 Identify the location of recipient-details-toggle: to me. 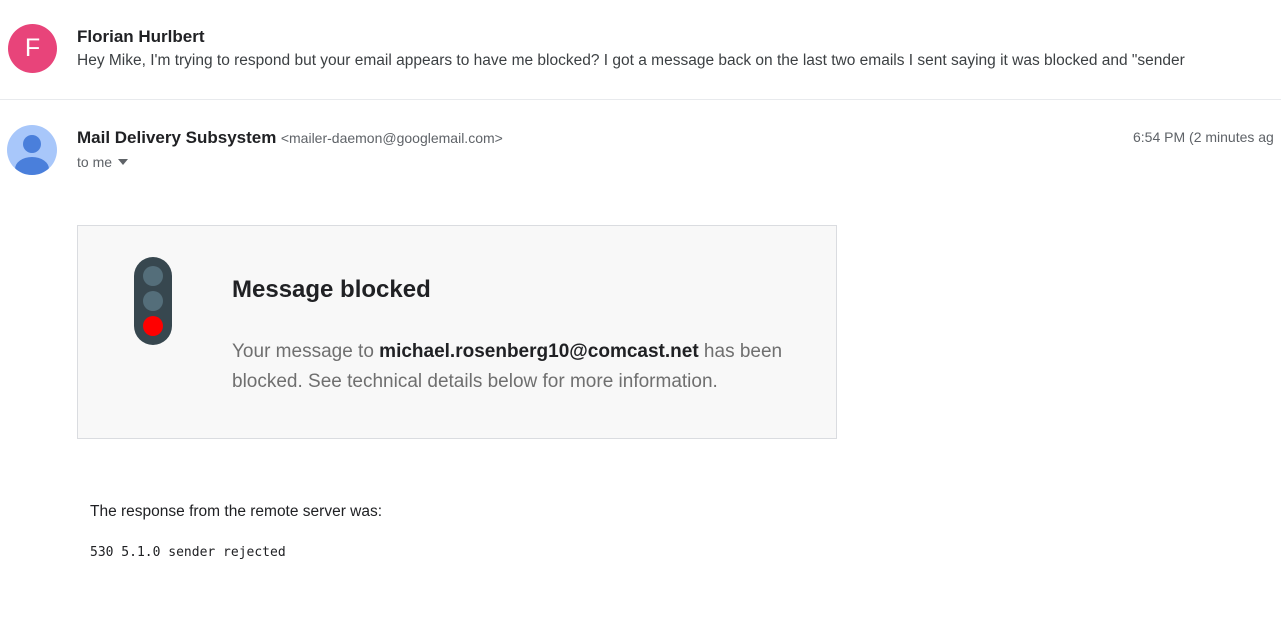
(103, 162).